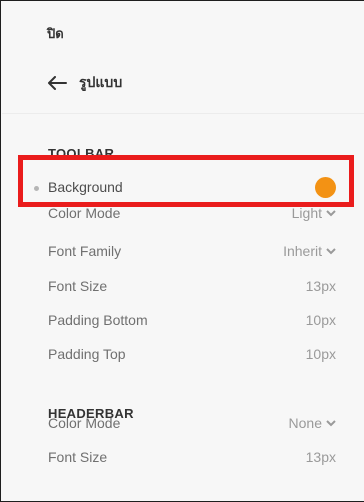 Image resolution: width=364 pixels, height=502 pixels. What do you see at coordinates (192, 187) in the screenshot?
I see `setting-row-background: Background` at bounding box center [192, 187].